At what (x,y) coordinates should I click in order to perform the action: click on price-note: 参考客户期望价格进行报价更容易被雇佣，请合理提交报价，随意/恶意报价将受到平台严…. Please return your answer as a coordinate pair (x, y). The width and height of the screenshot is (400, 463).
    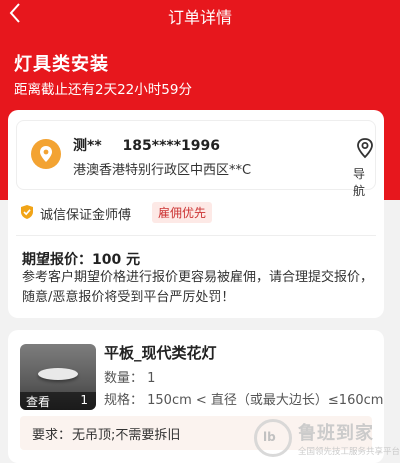
    Looking at the image, I should click on (198, 287).